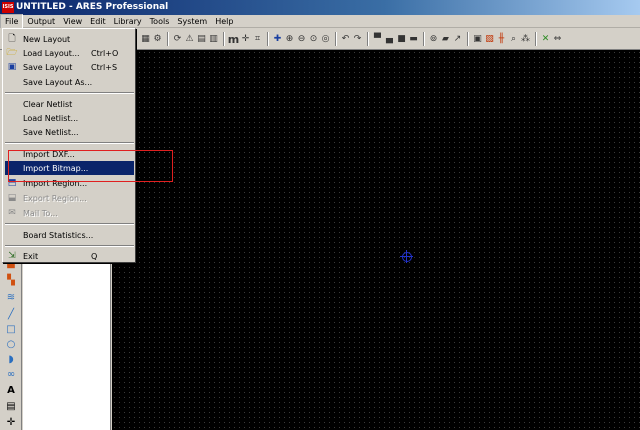  I want to click on search-icon: ⌕, so click(513, 39).